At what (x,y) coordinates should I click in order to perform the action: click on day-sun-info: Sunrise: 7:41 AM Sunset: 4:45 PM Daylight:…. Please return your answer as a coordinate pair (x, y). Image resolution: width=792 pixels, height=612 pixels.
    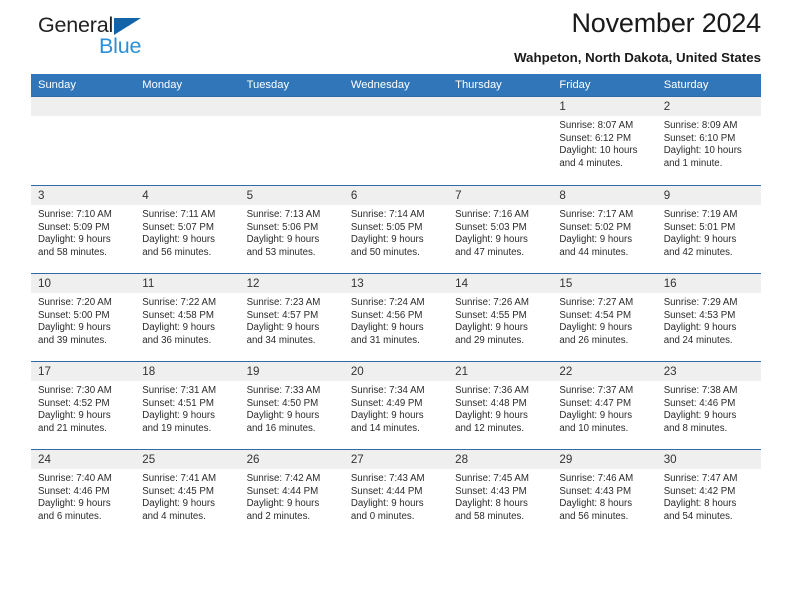
    Looking at the image, I should click on (187, 496).